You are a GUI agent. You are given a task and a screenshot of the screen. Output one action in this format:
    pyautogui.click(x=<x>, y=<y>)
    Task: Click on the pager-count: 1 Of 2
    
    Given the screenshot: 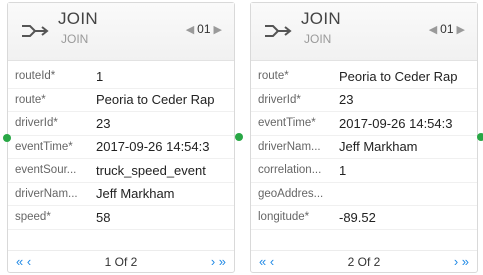 What is the action you would take?
    pyautogui.click(x=121, y=261)
    